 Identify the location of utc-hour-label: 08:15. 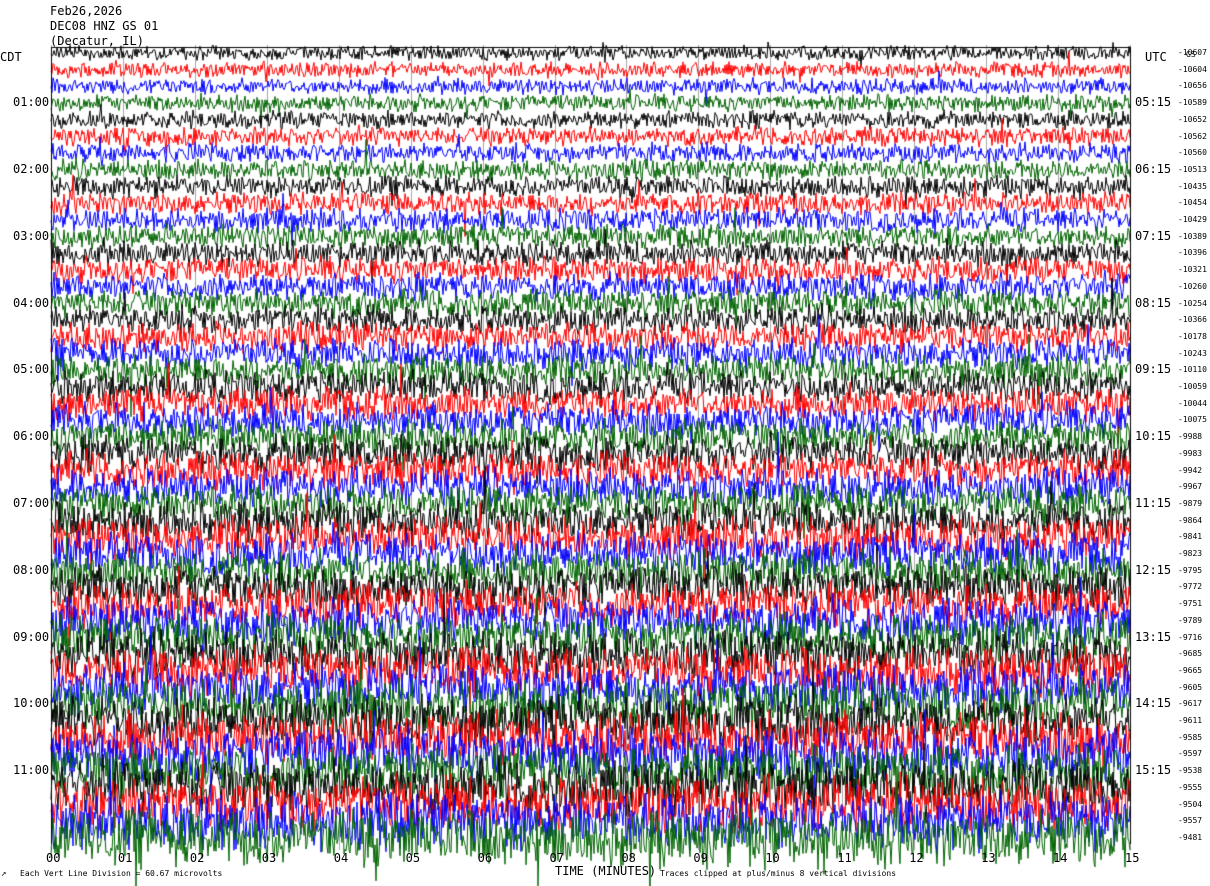
(1153, 302).